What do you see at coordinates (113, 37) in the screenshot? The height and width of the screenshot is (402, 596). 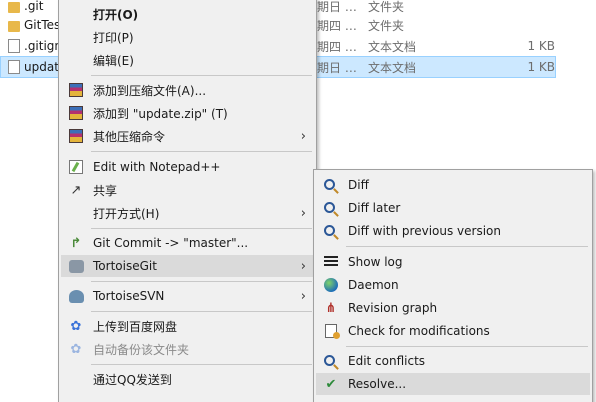 I see `menu-item-label: 打印(P)` at bounding box center [113, 37].